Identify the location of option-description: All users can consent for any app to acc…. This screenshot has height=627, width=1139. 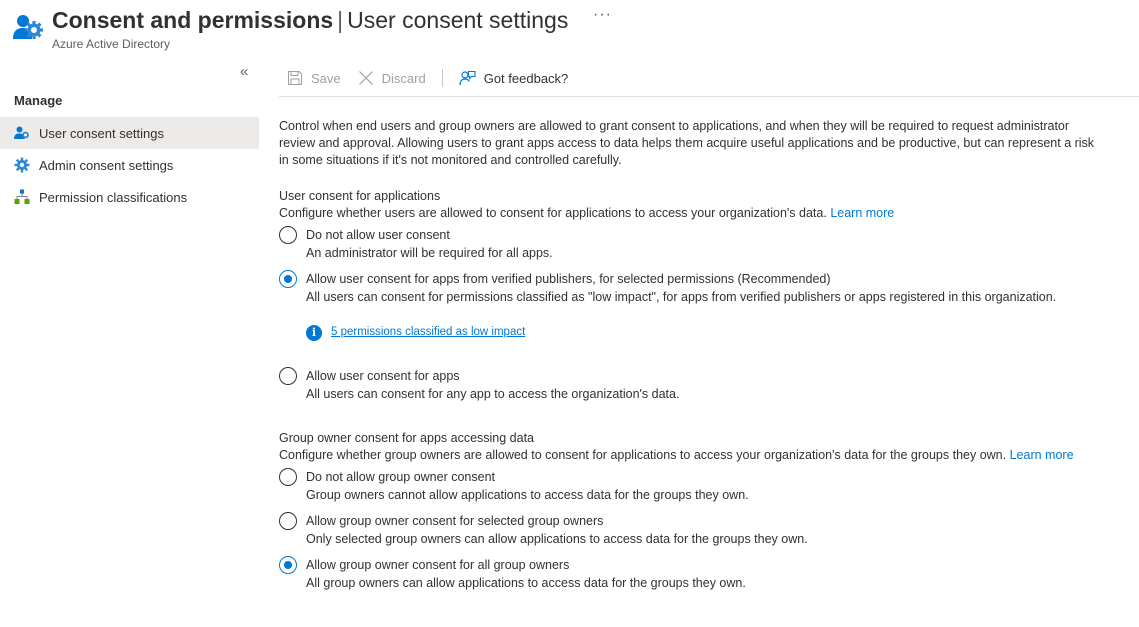
(493, 394).